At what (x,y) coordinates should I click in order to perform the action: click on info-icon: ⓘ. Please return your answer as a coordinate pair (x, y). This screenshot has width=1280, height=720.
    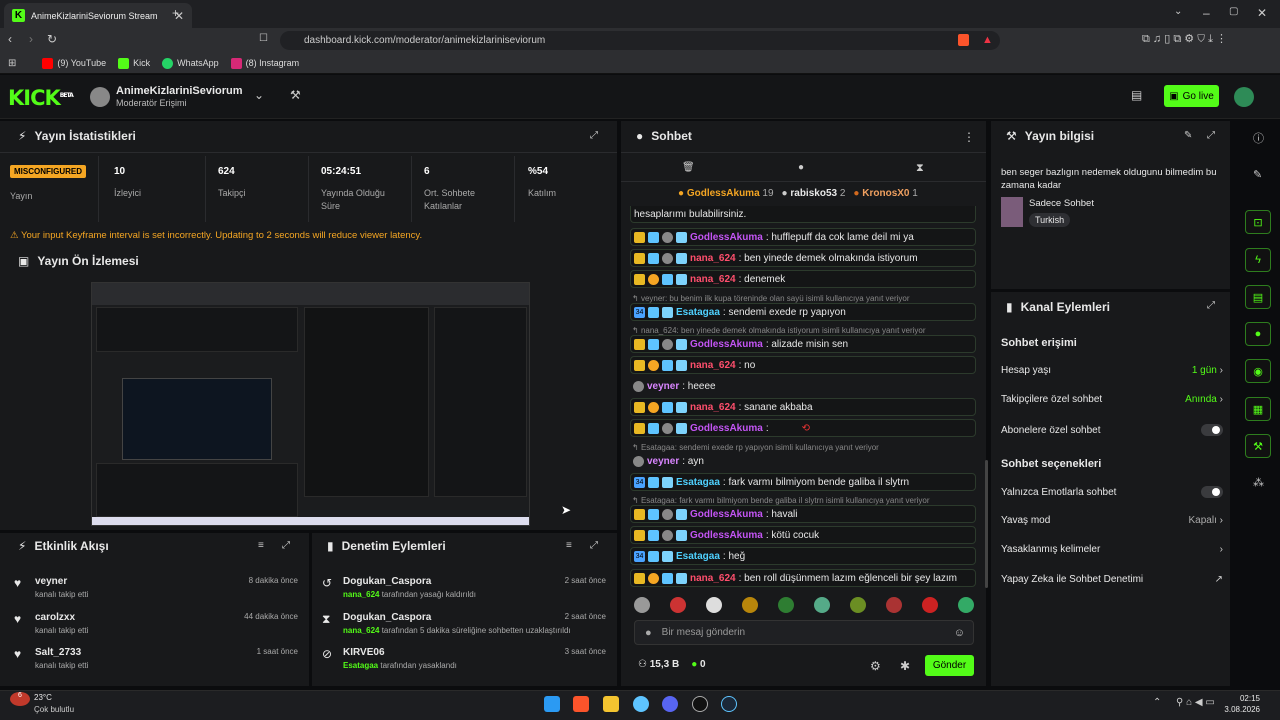
    Looking at the image, I should click on (1258, 138).